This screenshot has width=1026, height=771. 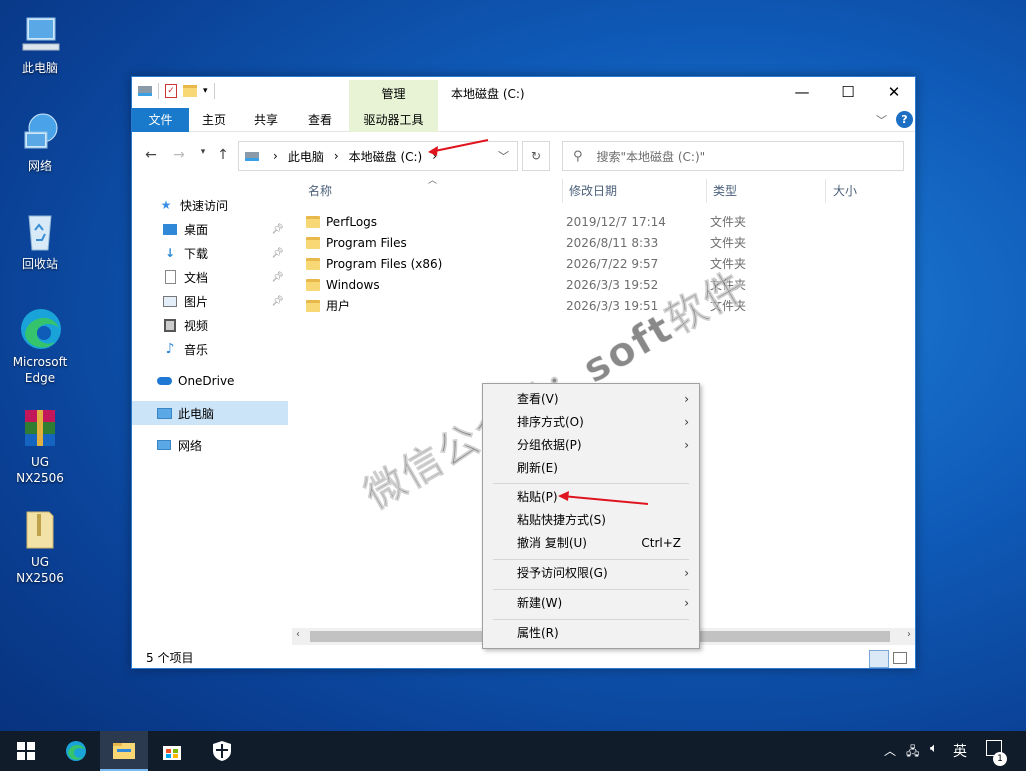 I want to click on start-button, so click(x=26, y=751).